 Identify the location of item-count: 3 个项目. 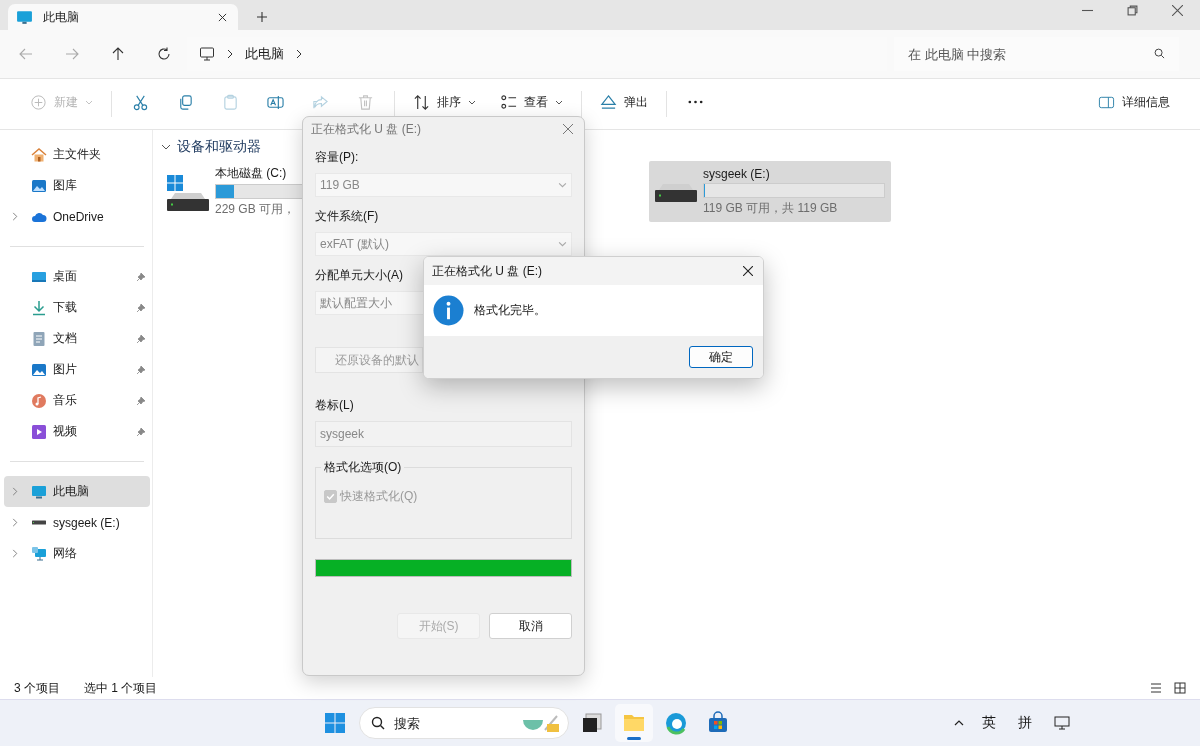
(37, 688).